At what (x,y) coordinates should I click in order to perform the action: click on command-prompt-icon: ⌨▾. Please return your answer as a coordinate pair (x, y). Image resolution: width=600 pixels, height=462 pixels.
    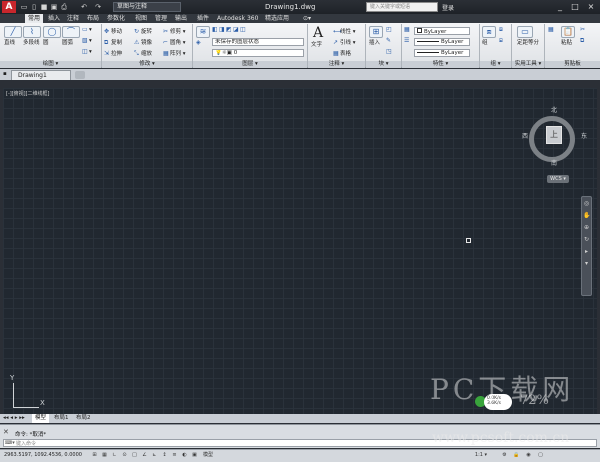
    Looking at the image, I should click on (10, 443).